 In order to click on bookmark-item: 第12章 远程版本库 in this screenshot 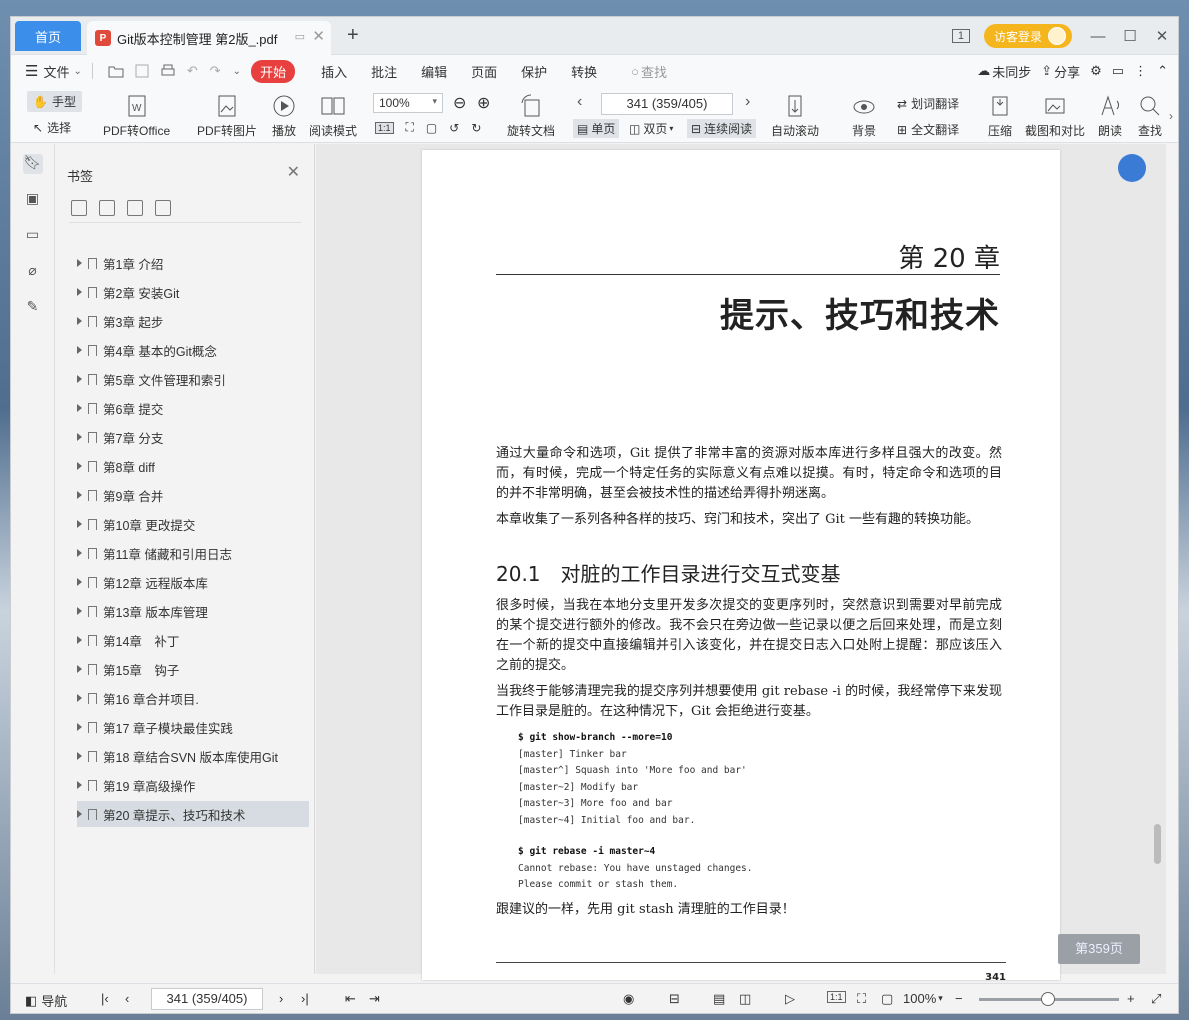, I will do `click(193, 582)`.